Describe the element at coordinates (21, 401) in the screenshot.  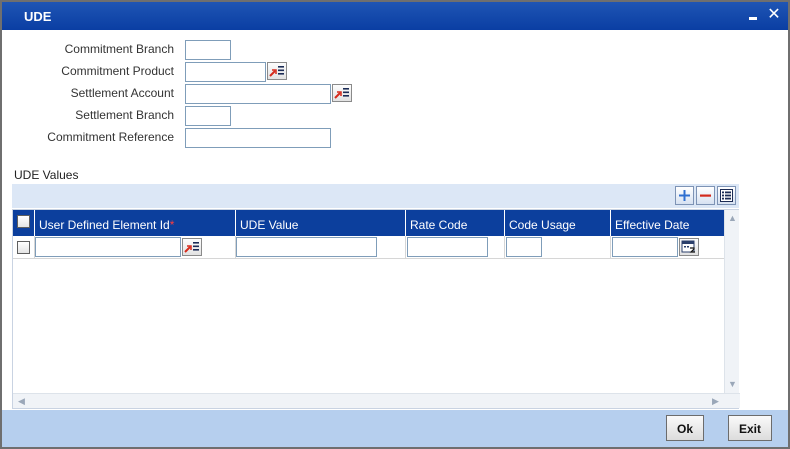
I see `scroll-left-icon: ◀` at that location.